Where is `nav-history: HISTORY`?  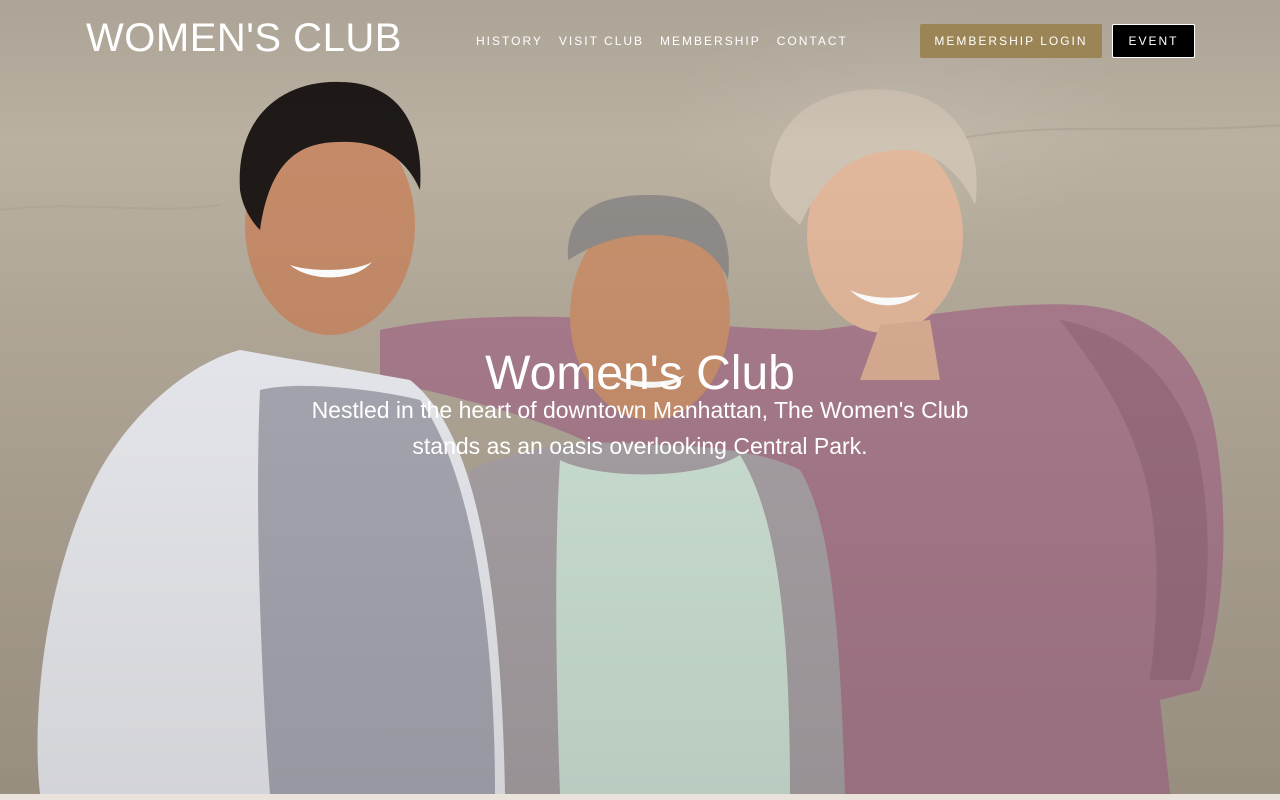 nav-history: HISTORY is located at coordinates (509, 41).